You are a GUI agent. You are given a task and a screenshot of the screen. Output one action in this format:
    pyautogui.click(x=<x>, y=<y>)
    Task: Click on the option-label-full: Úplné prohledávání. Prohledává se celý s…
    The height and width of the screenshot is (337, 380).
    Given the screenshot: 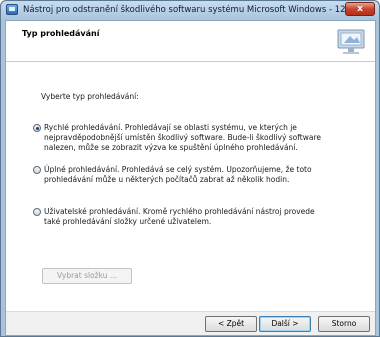 What is the action you would take?
    pyautogui.click(x=178, y=174)
    